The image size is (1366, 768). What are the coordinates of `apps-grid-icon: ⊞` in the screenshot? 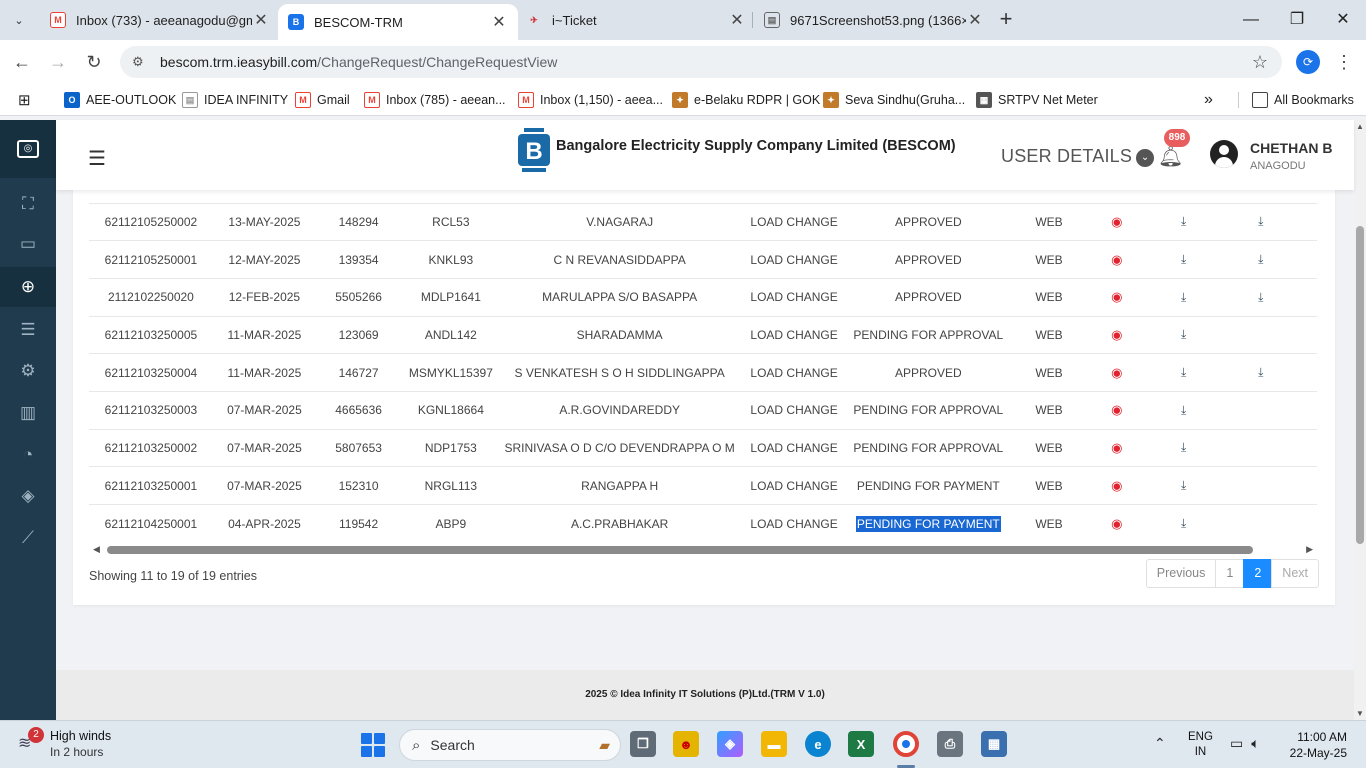 It's located at (24, 100).